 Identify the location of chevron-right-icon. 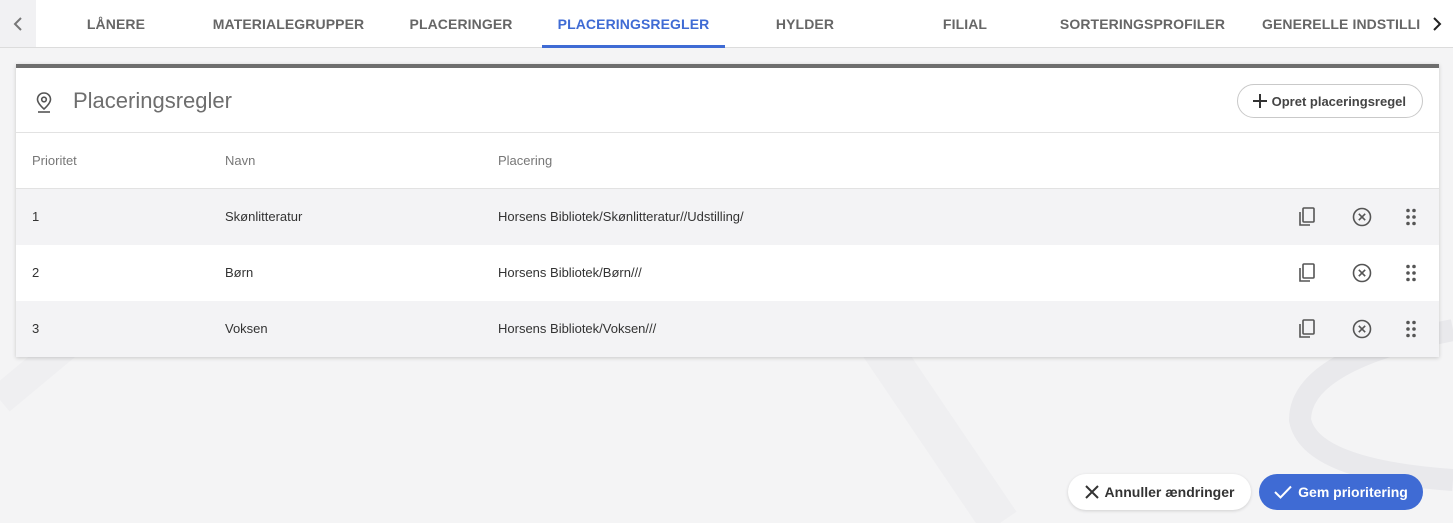
(1437, 23).